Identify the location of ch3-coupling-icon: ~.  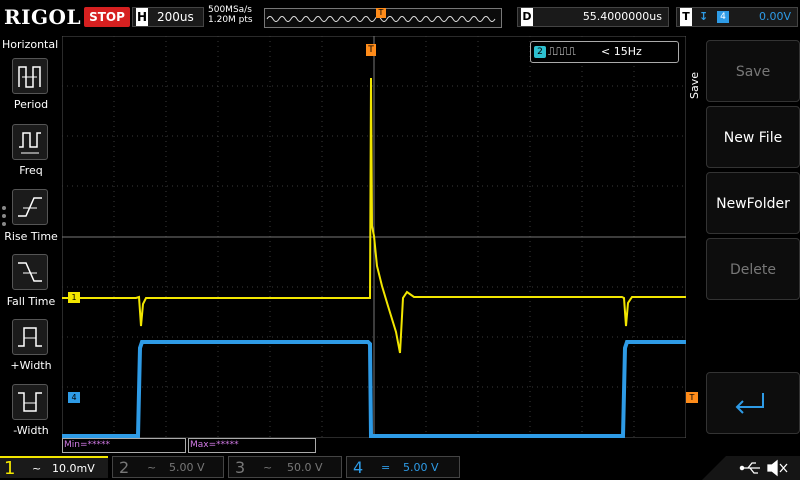
(268, 467).